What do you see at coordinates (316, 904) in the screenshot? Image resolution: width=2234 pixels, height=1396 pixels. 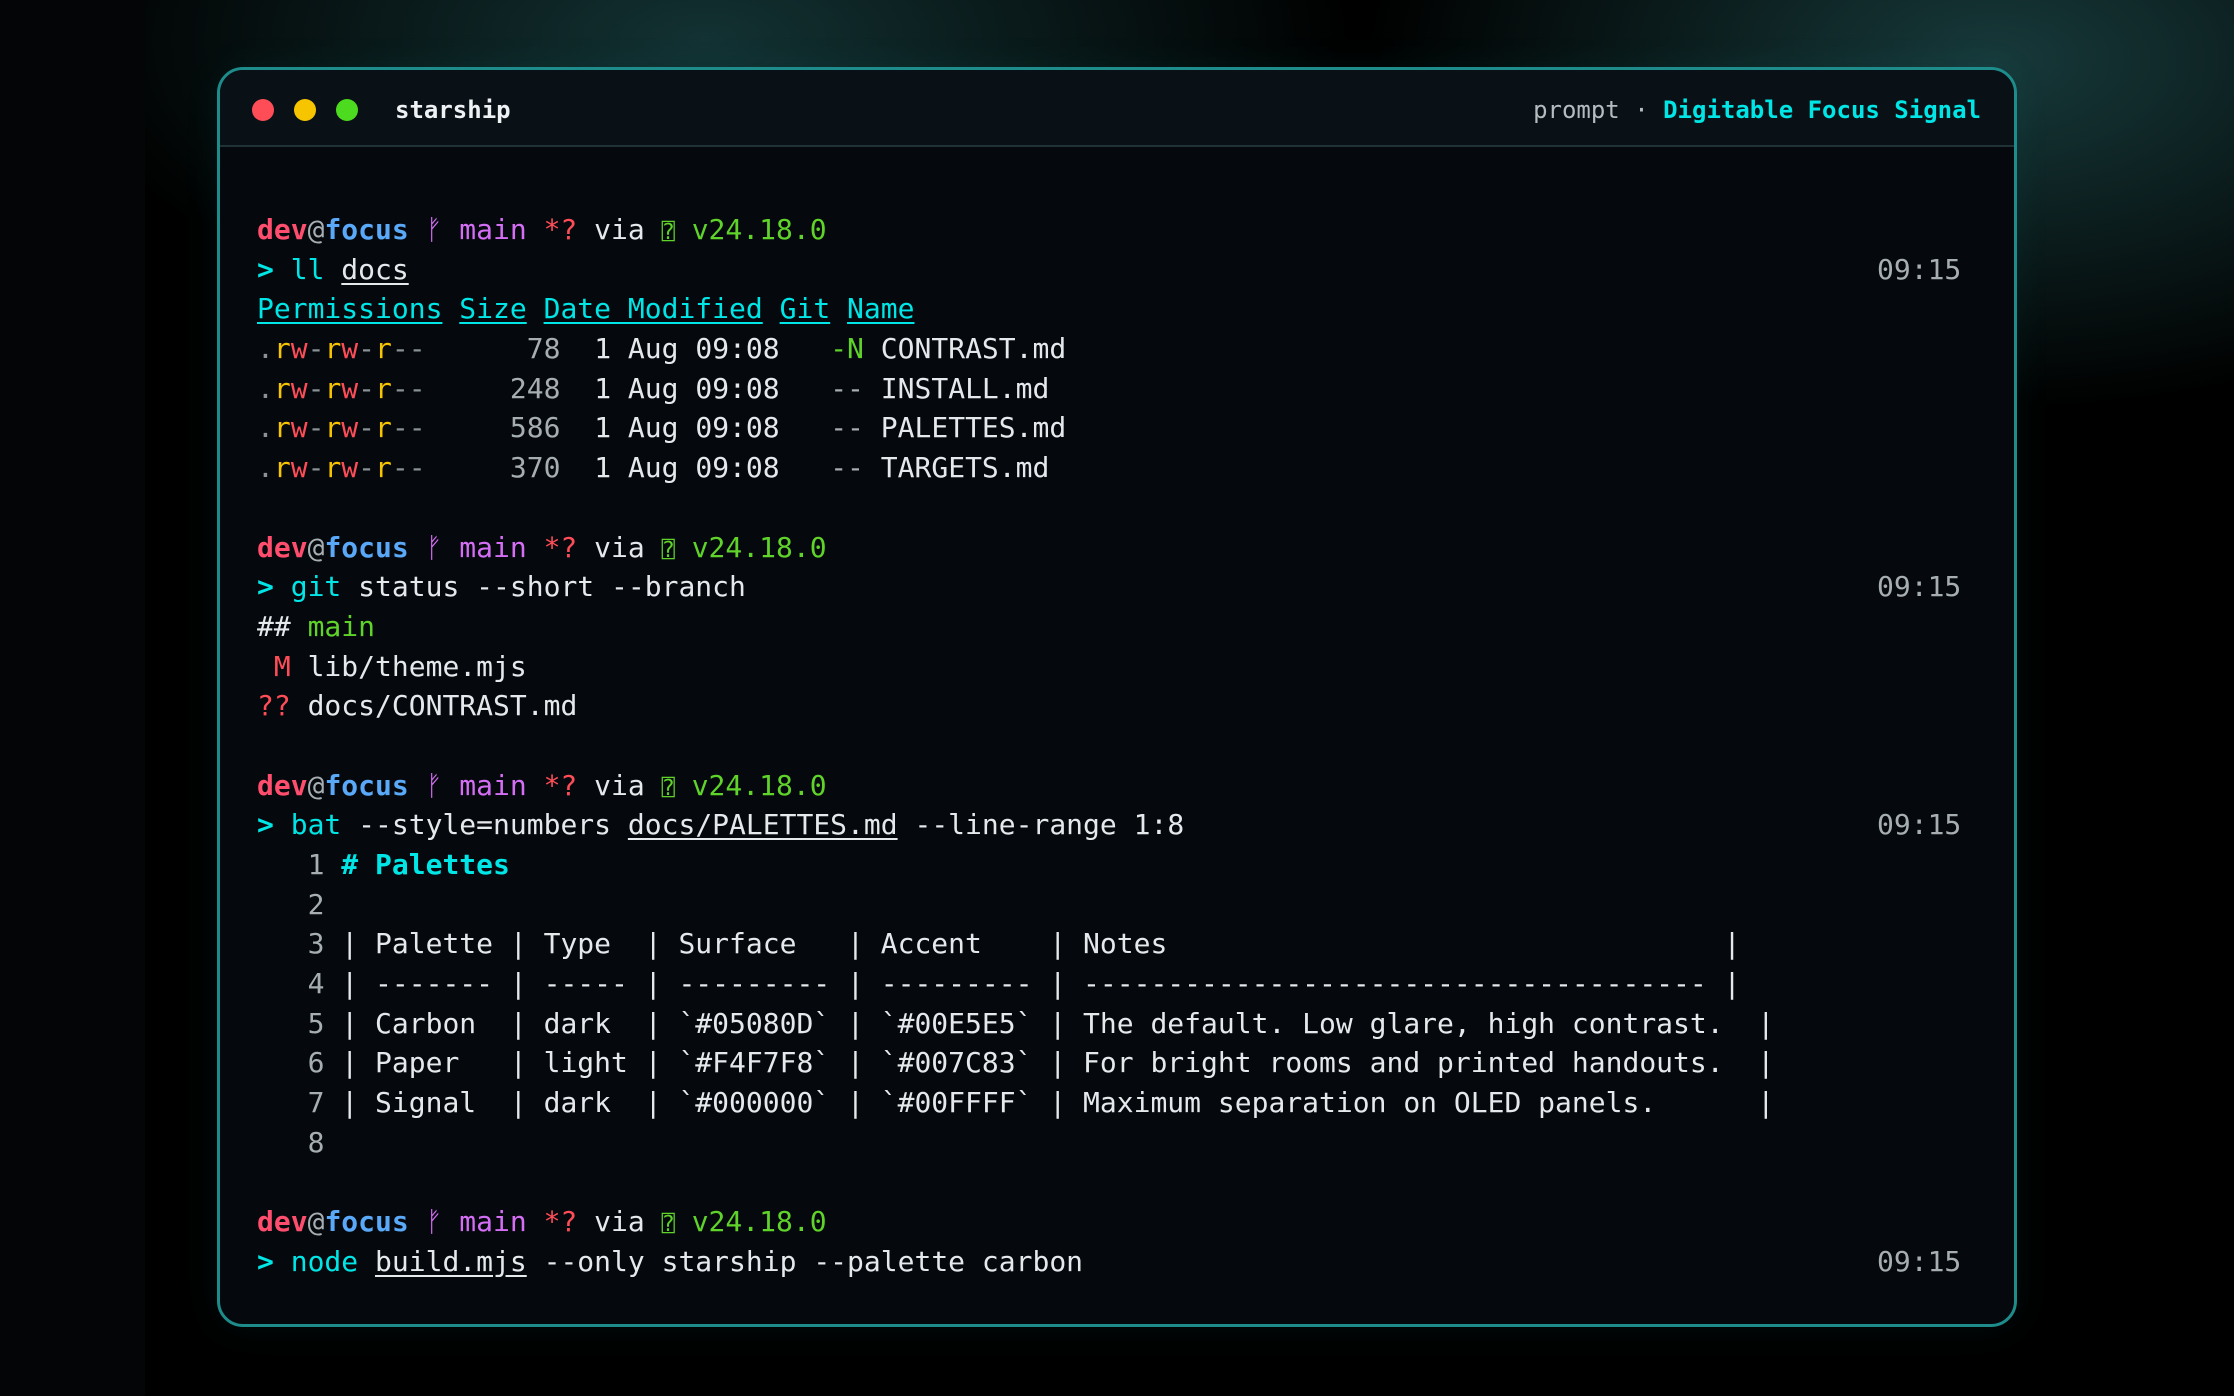 I see `bat-line-number: 2` at bounding box center [316, 904].